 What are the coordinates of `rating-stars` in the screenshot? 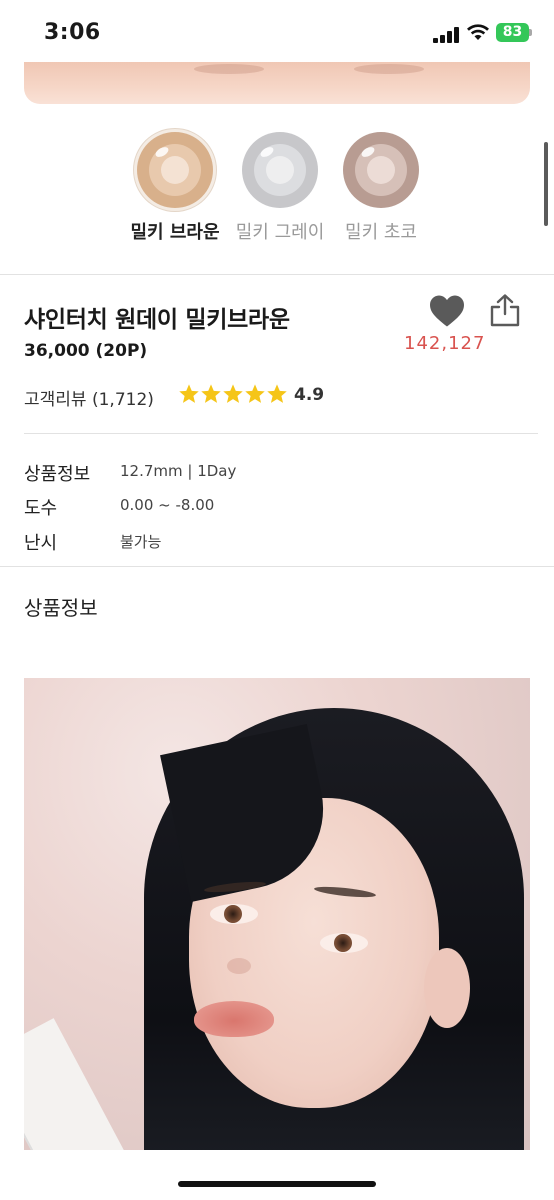 It's located at (233, 396).